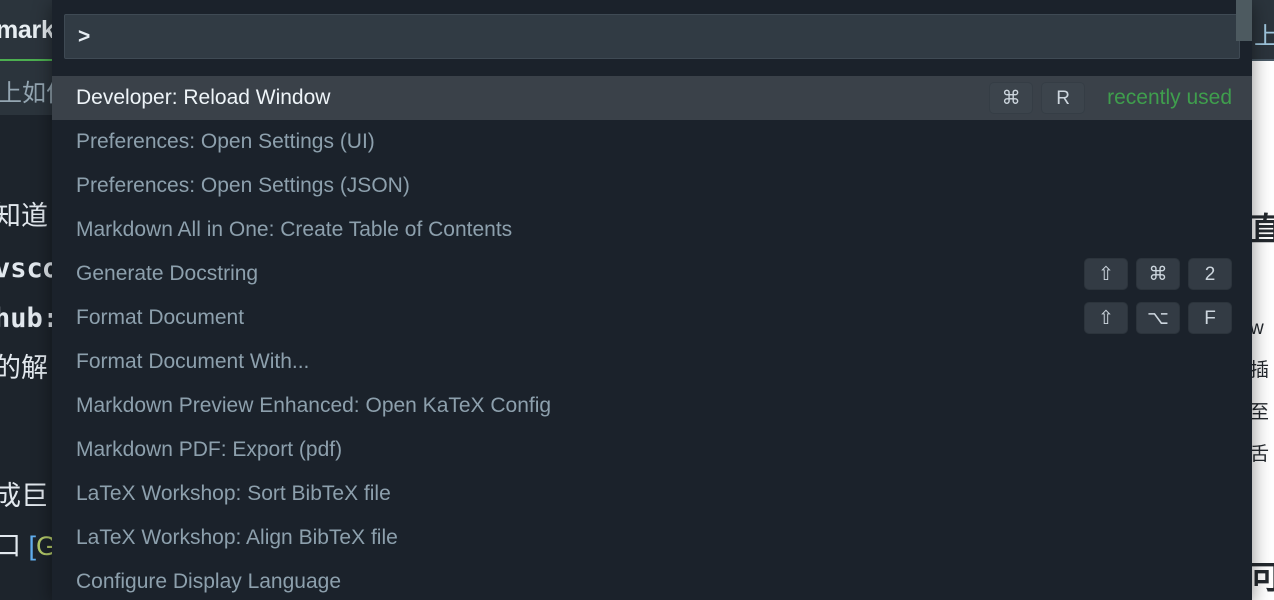  I want to click on preview-paragraph: w, so click(1258, 328).